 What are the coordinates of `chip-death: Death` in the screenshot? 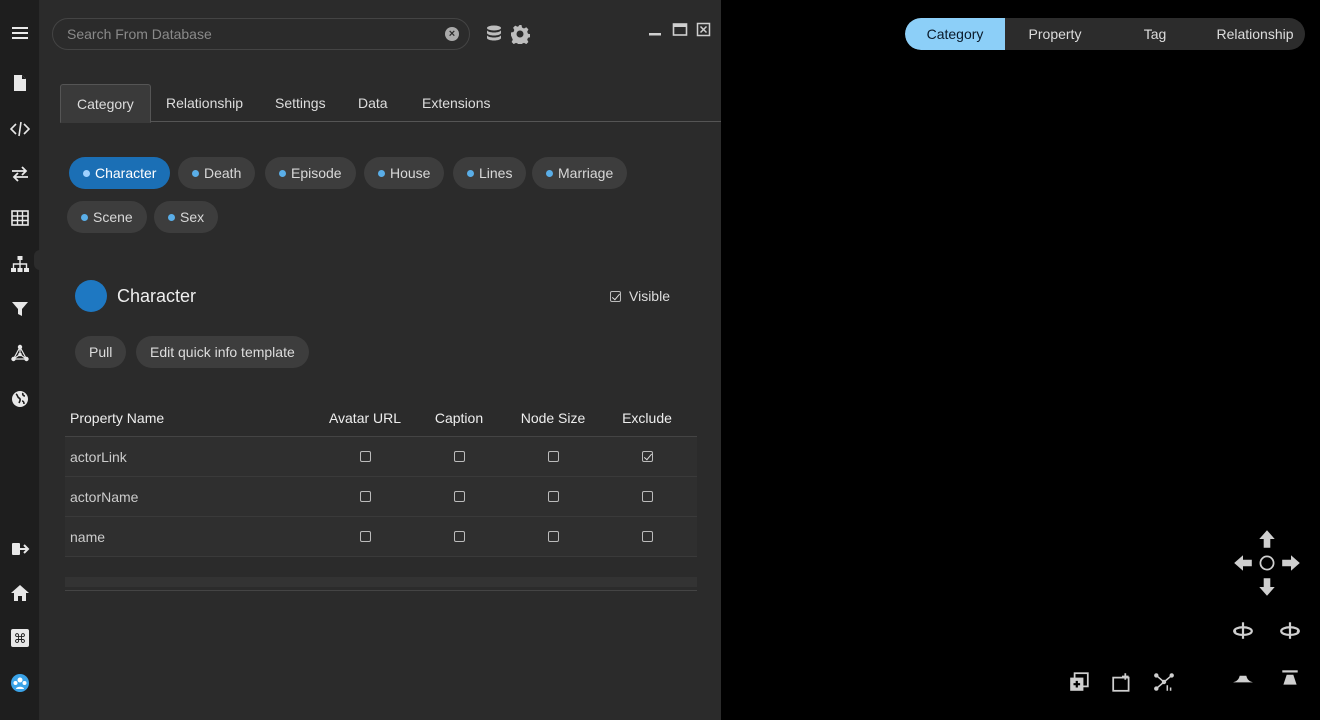 It's located at (217, 173).